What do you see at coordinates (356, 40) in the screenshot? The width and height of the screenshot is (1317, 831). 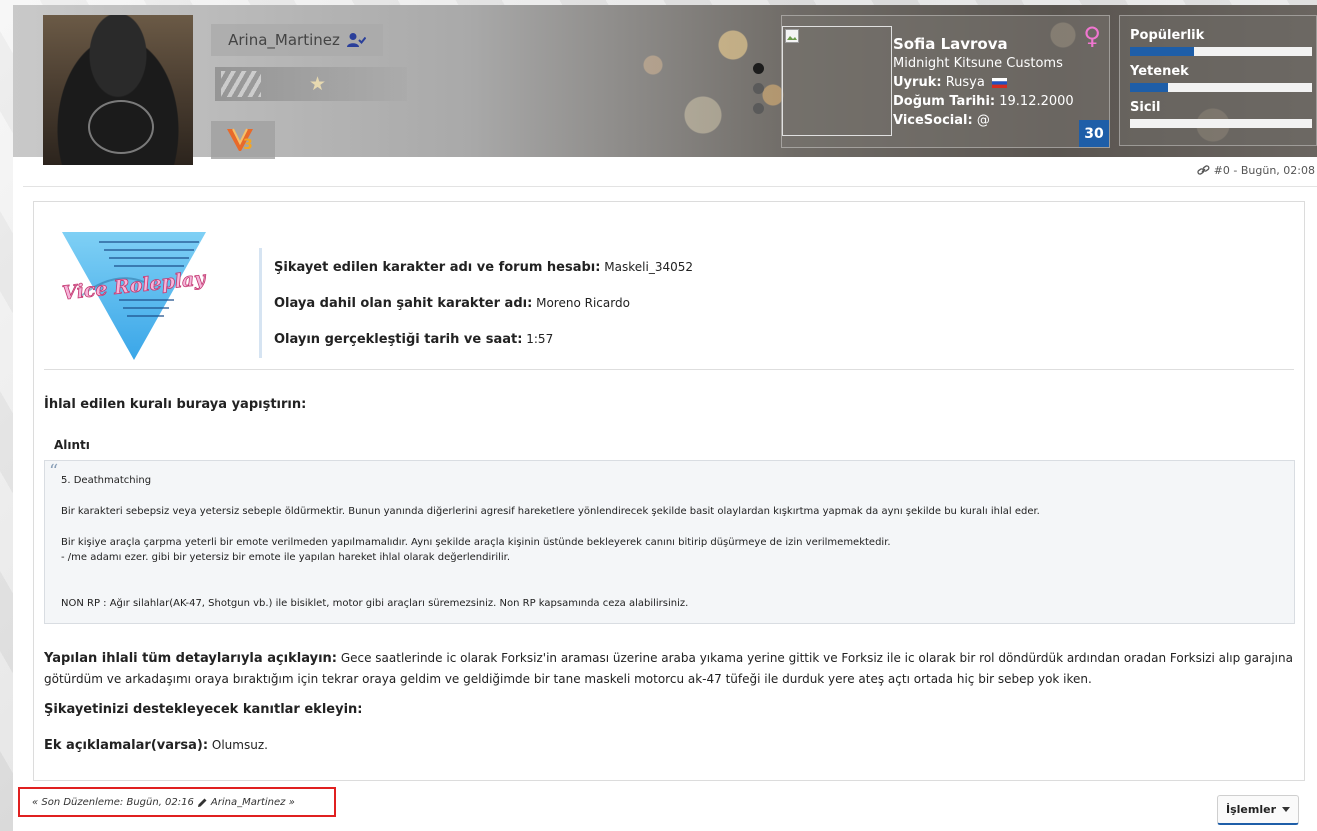 I see `user-check-icon` at bounding box center [356, 40].